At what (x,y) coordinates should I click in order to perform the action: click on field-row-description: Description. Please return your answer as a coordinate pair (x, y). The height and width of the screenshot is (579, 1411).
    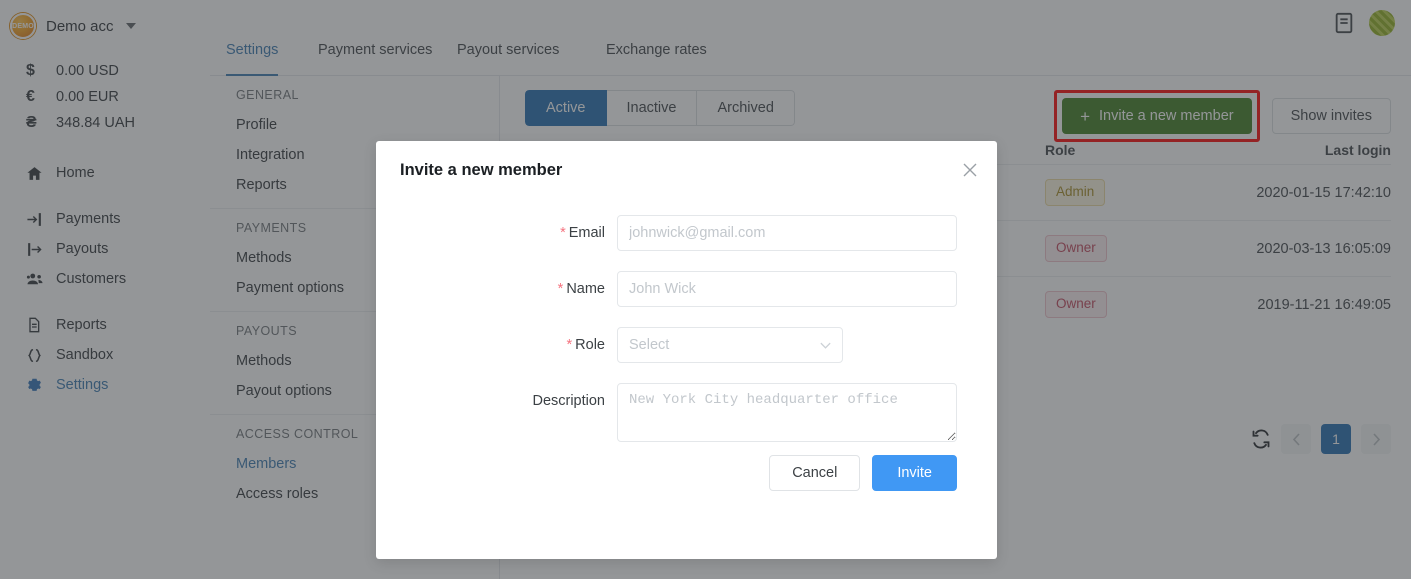
    Looking at the image, I should click on (686, 415).